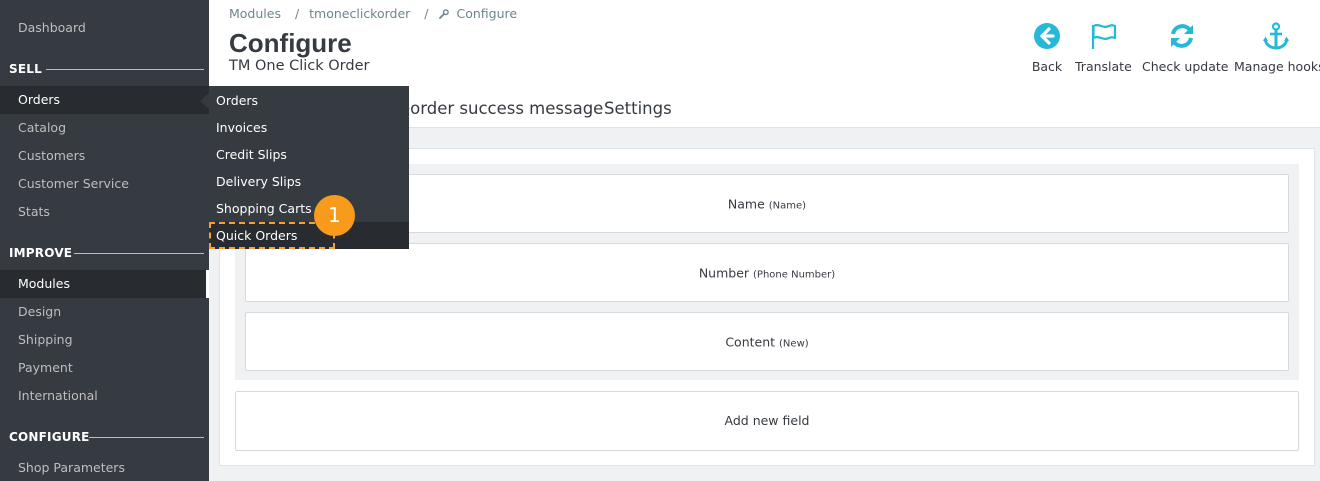 This screenshot has width=1320, height=481. I want to click on manage-hooks-label: Manage hooks, so click(1277, 66).